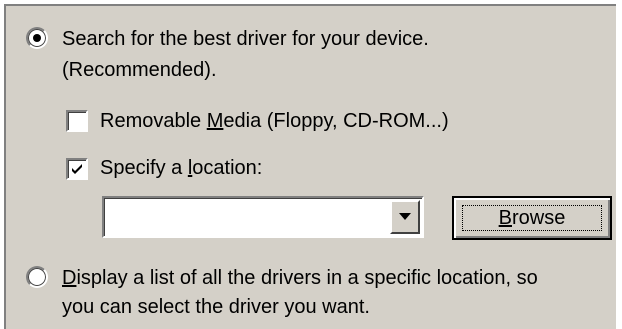 The image size is (622, 329). What do you see at coordinates (227, 168) in the screenshot?
I see `specify-location-label-suffix: ocation:` at bounding box center [227, 168].